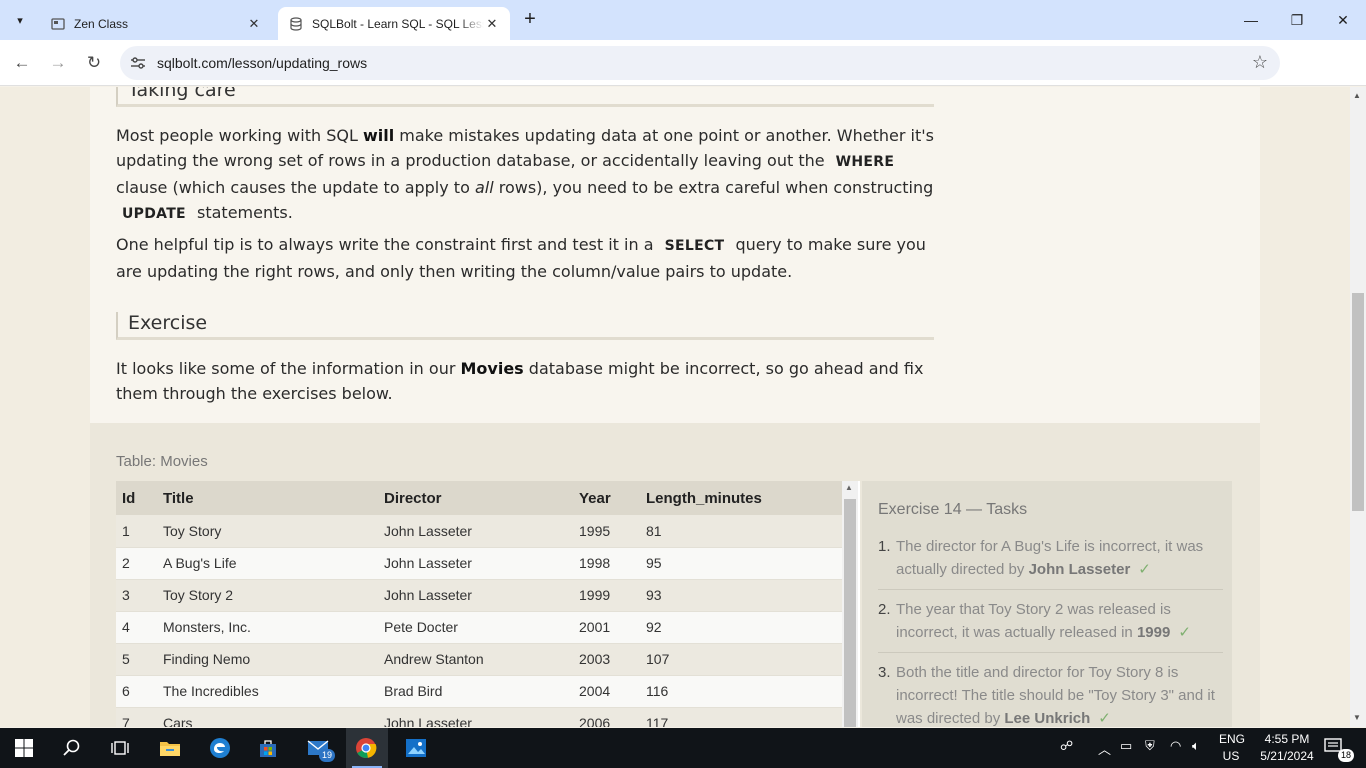  Describe the element at coordinates (742, 691) in the screenshot. I see `cell-length: 116` at that location.